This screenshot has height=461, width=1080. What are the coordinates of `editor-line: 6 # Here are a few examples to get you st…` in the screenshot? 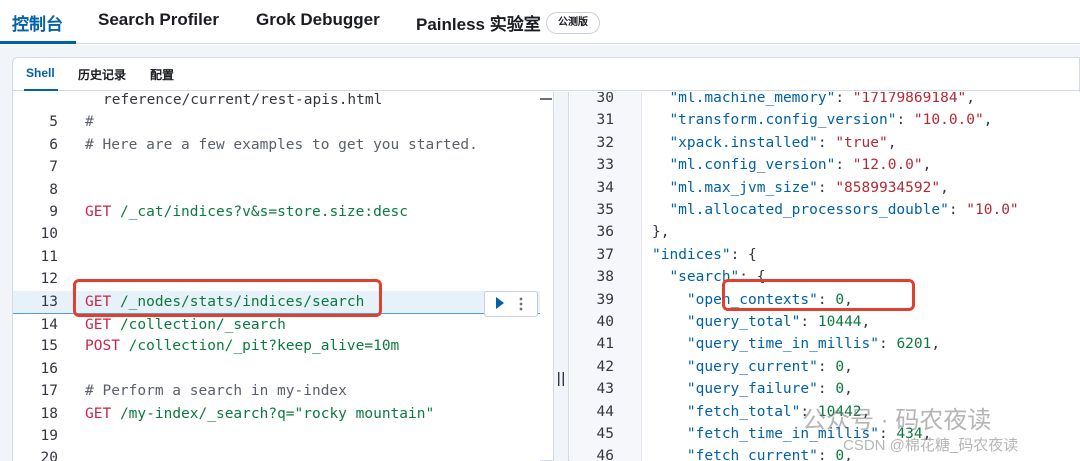 It's located at (276, 145).